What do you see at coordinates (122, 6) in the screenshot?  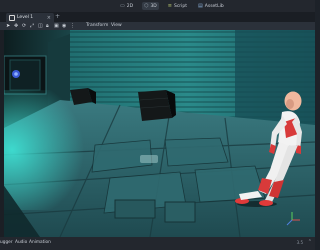 I see `2d-icon: ▭` at bounding box center [122, 6].